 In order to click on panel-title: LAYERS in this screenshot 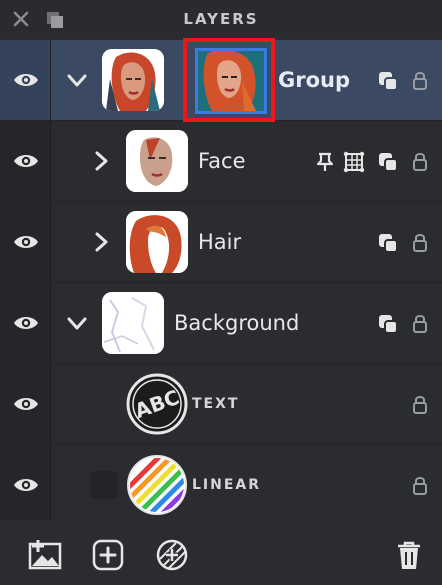, I will do `click(221, 19)`.